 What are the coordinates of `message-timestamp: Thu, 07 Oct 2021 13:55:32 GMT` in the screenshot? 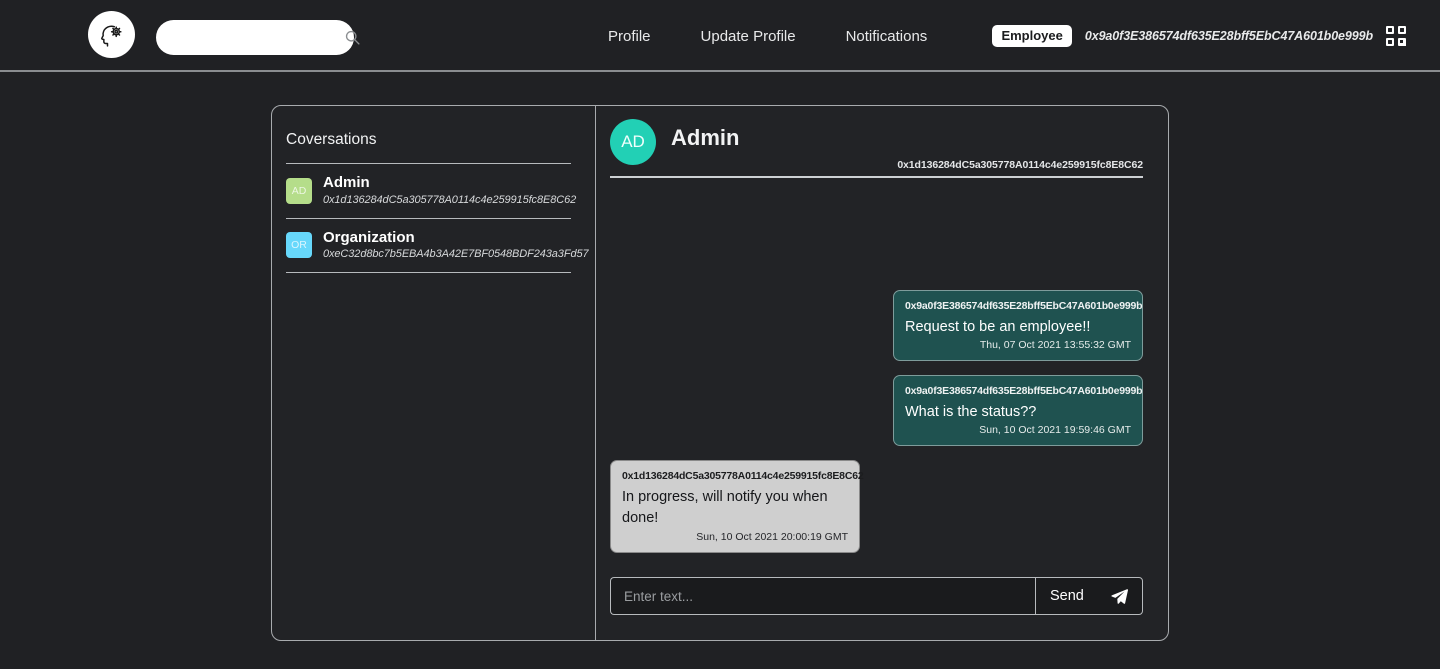 It's located at (1055, 345).